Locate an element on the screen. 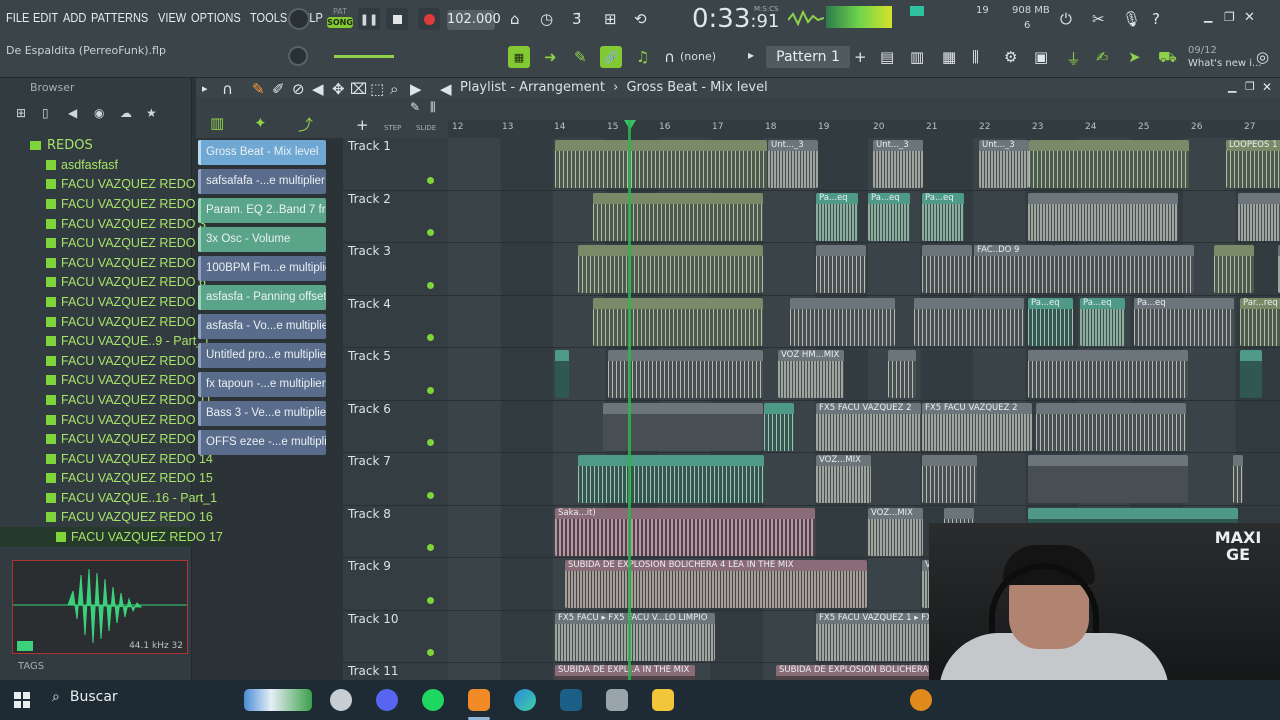 The image size is (1280, 720). browser-item: FACU VAZQUEZ REDO 1 is located at coordinates (103, 185).